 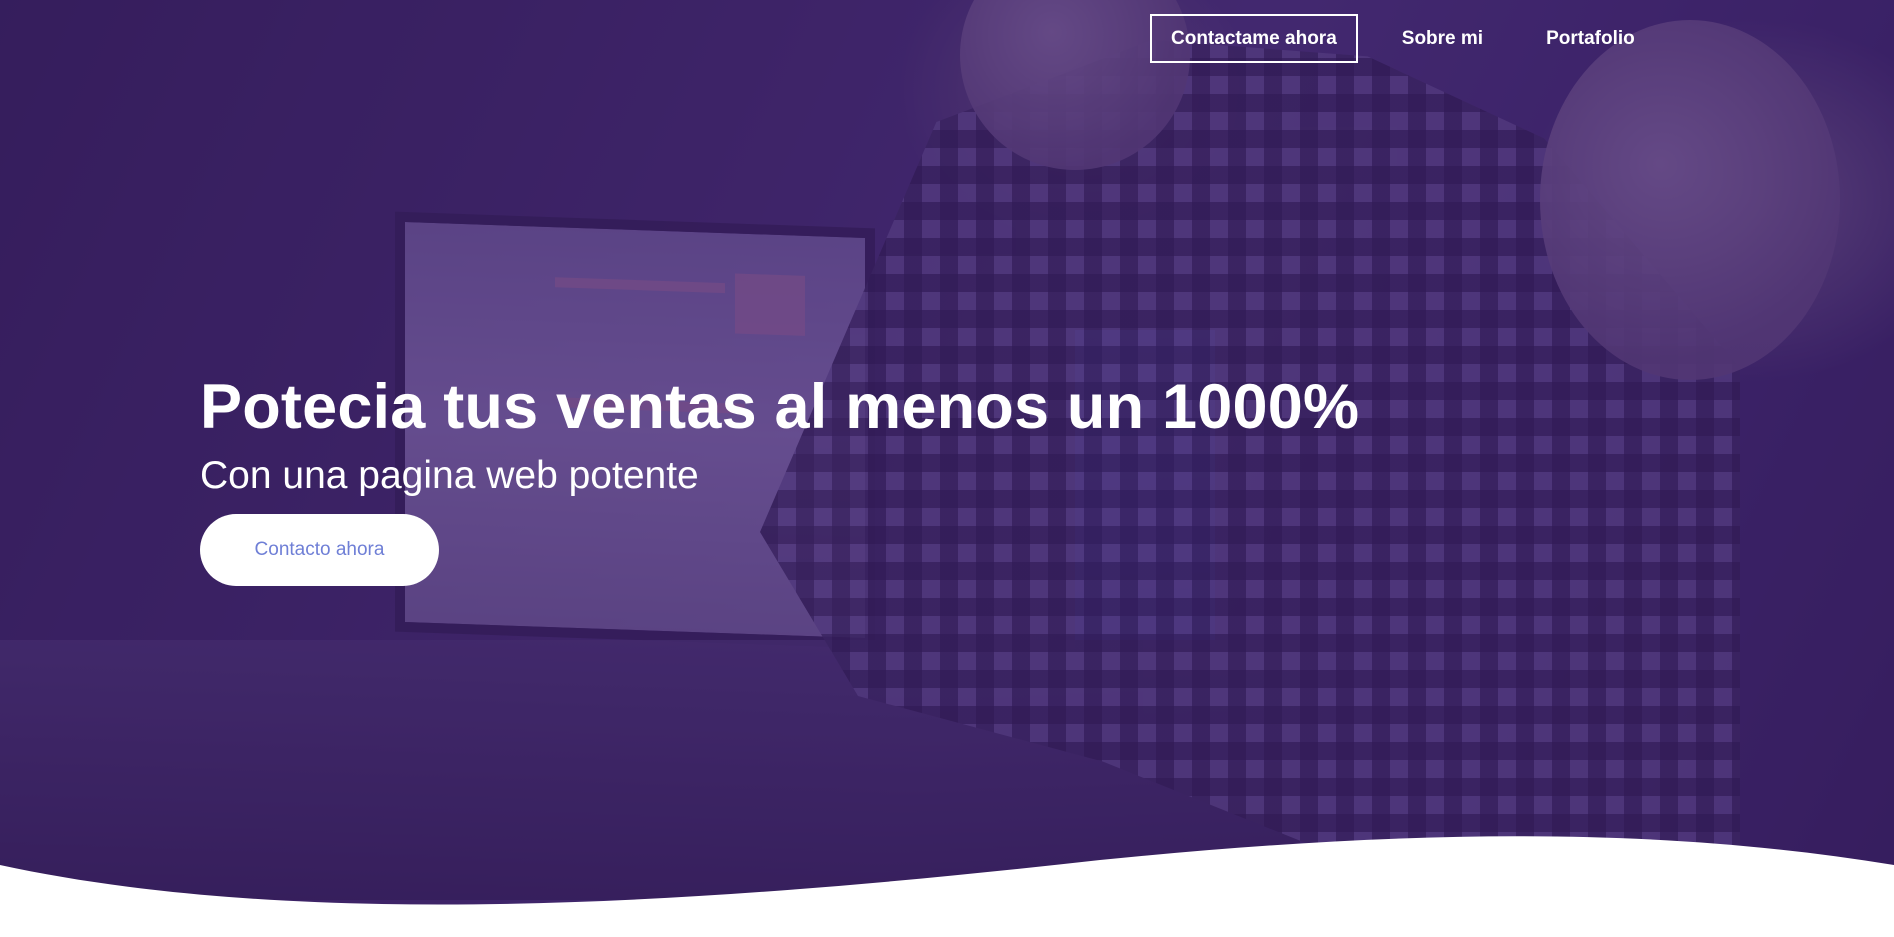 What do you see at coordinates (947, 886) in the screenshot?
I see `hero-wave-divider` at bounding box center [947, 886].